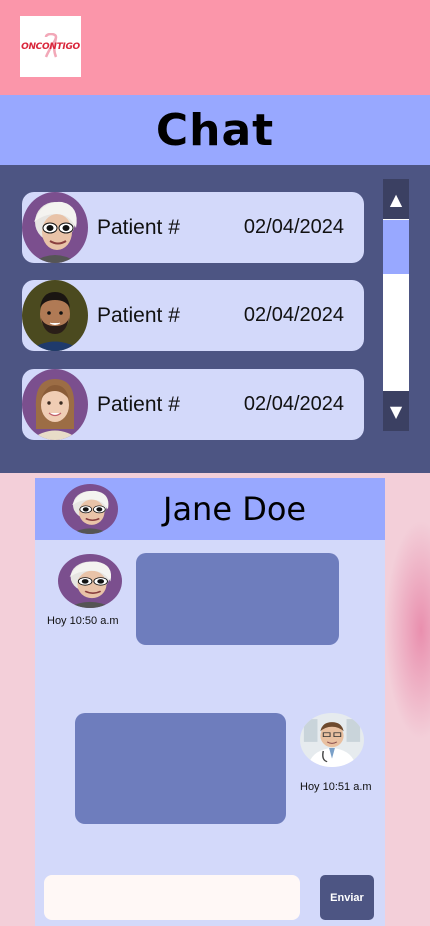  I want to click on message-input, so click(172, 897).